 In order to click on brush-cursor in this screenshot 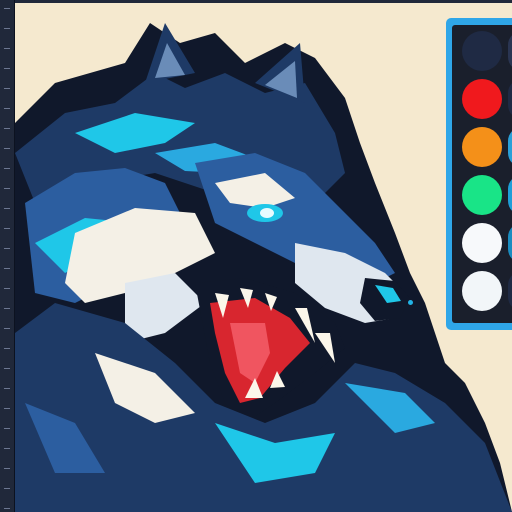, I will do `click(410, 302)`.